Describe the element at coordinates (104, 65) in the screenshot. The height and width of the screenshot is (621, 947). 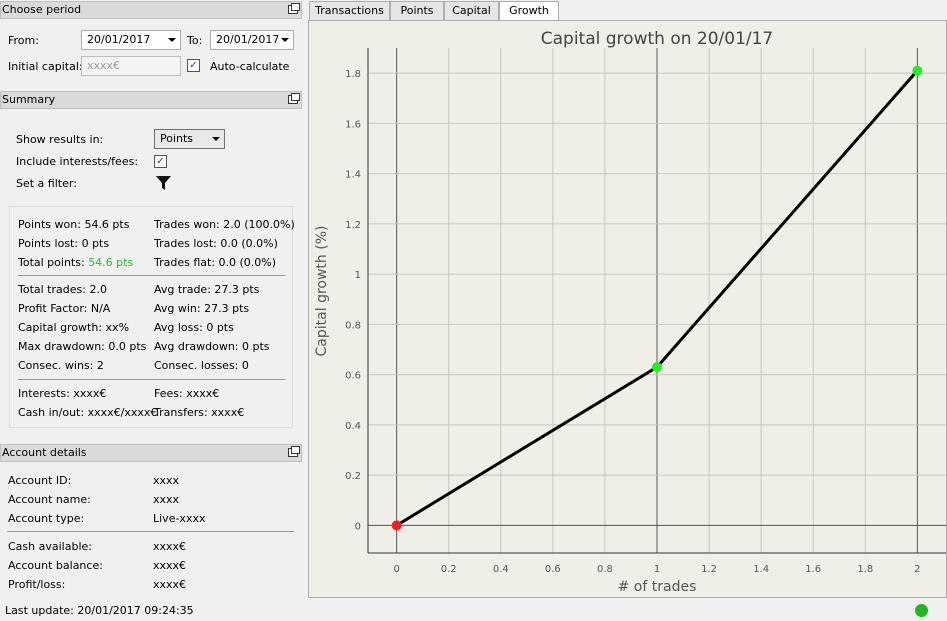
I see `initial-capital-placeholder: xxxx€` at that location.